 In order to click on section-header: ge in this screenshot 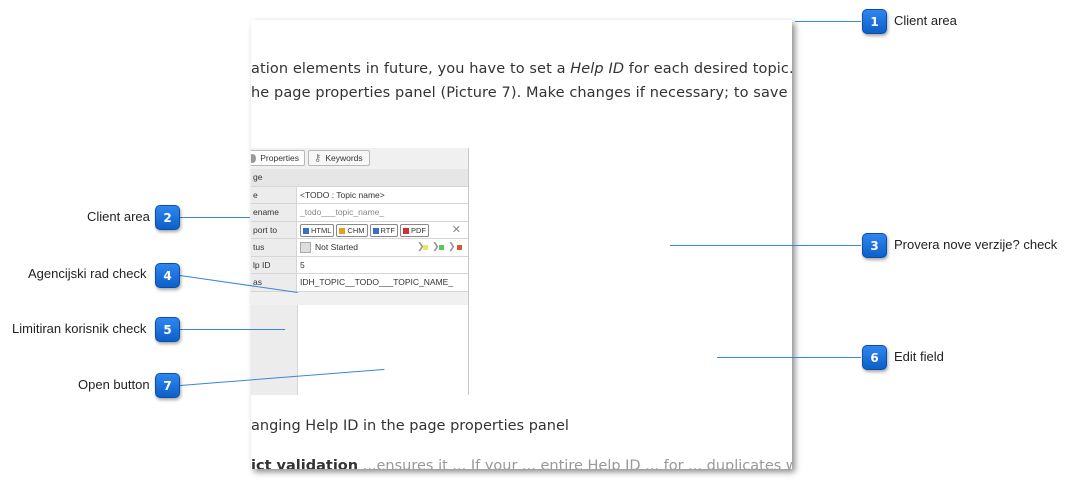, I will do `click(359, 178)`.